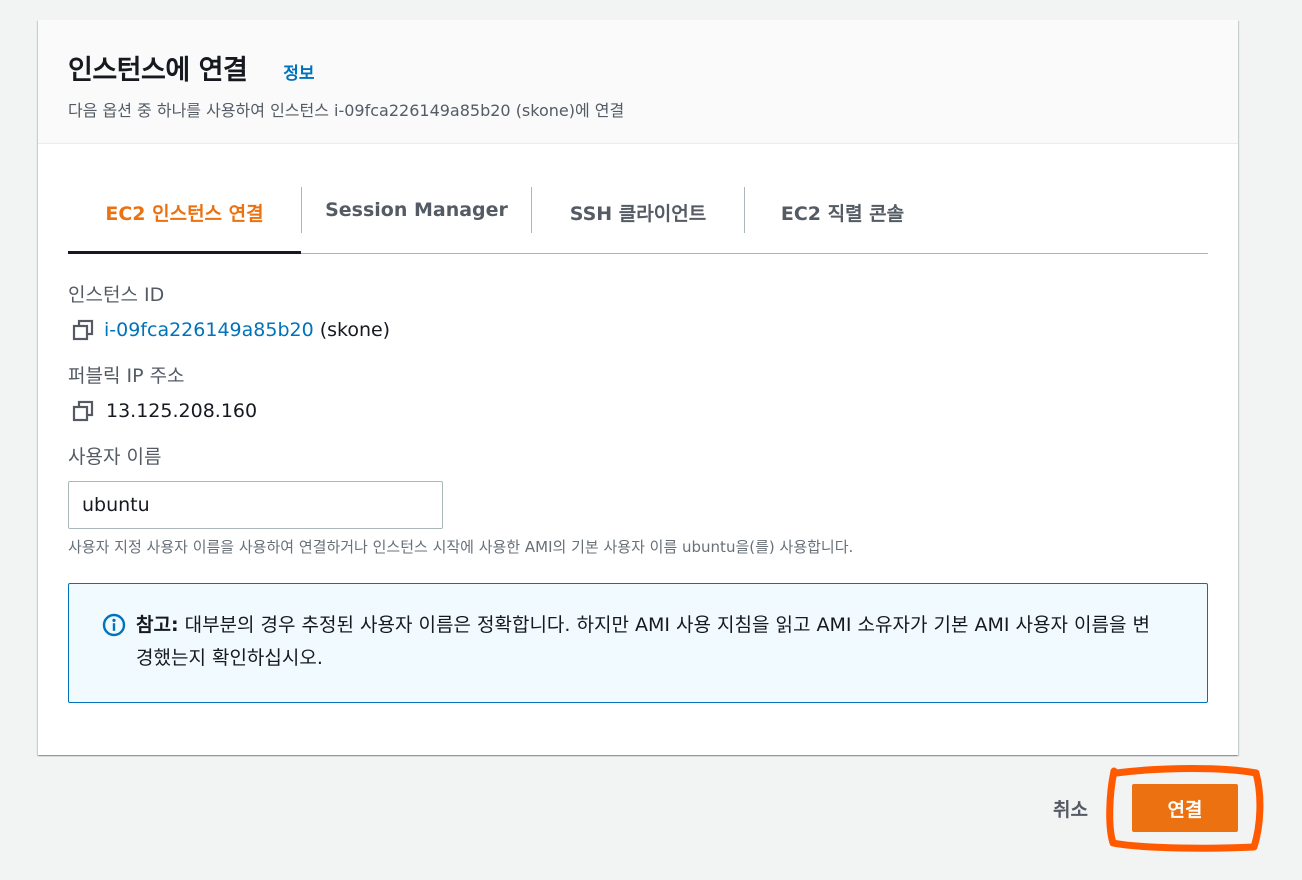 Image resolution: width=1302 pixels, height=880 pixels. I want to click on instance-name: (skone), so click(355, 330).